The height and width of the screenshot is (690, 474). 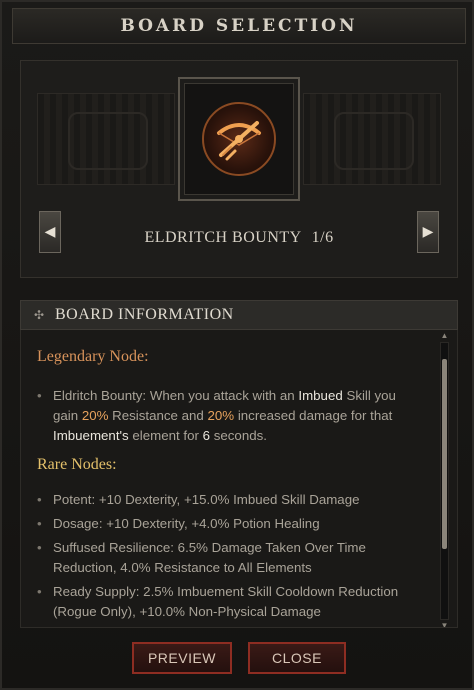 I want to click on board-information-header: ✣ BOARD INFORMATION, so click(x=239, y=315).